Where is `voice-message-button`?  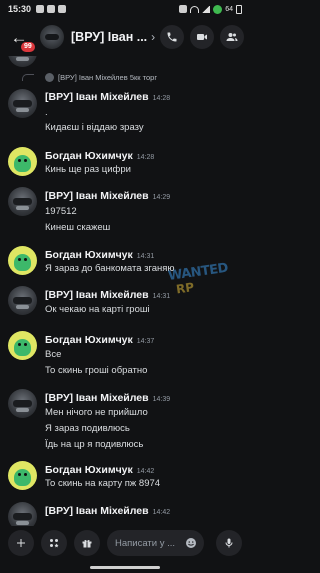
voice-message-button is located at coordinates (229, 543).